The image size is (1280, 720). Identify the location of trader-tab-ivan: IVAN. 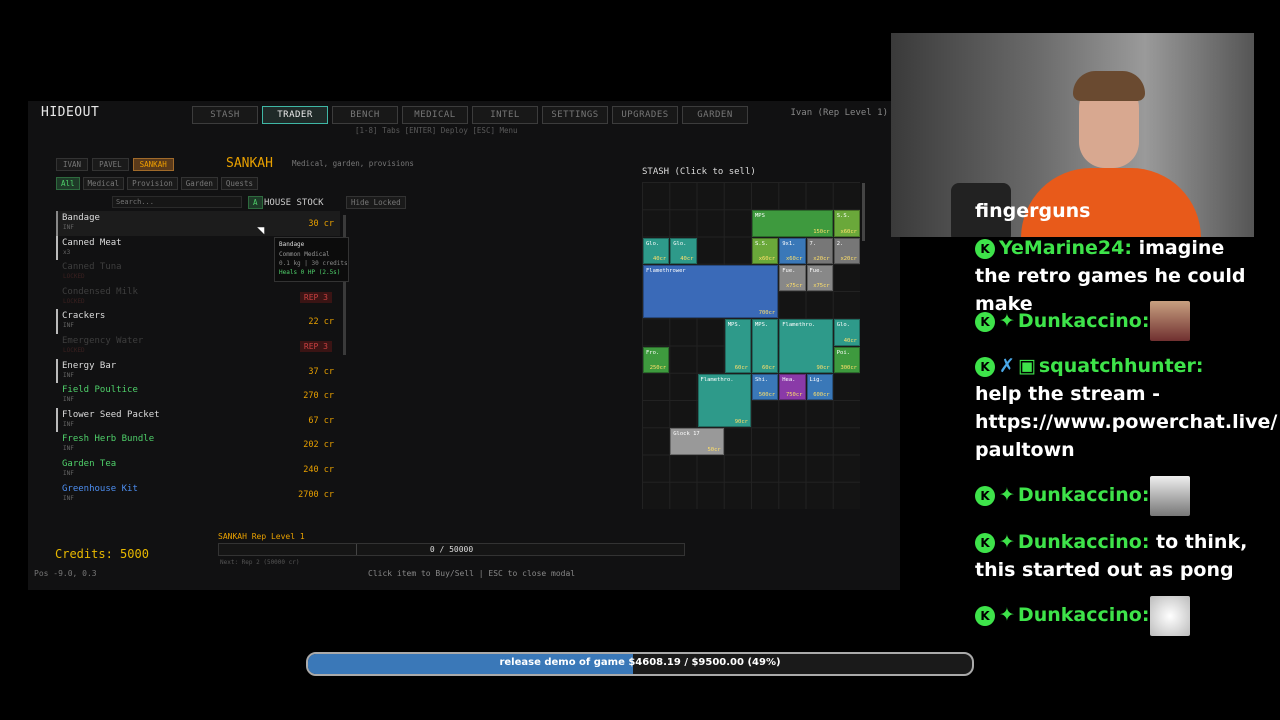
(72, 164).